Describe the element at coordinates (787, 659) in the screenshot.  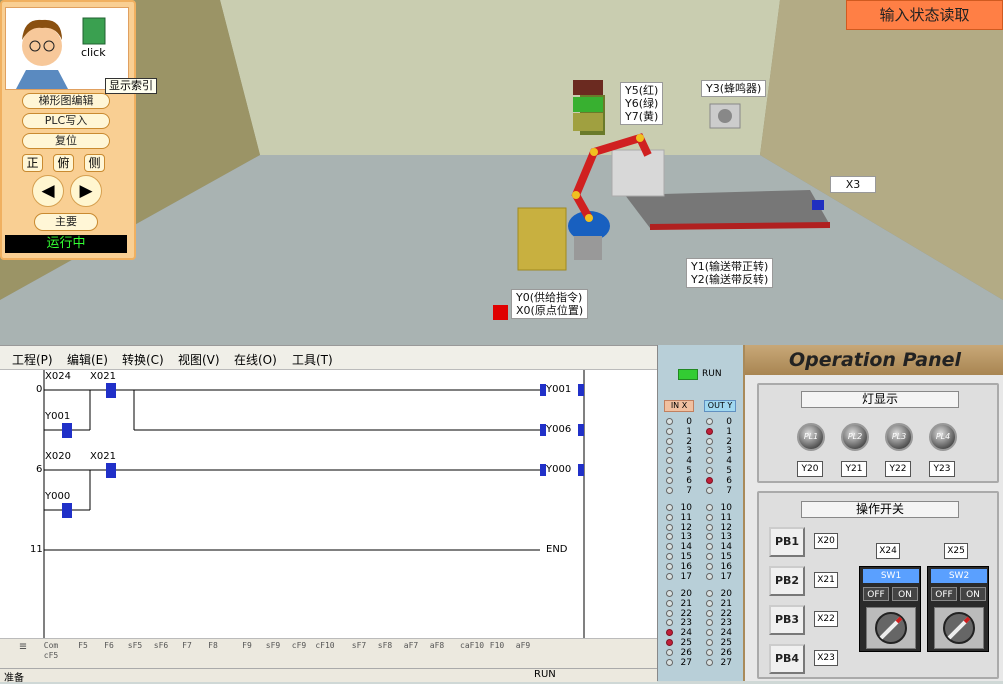
I see `pushbutton-pb4: PB4` at that location.